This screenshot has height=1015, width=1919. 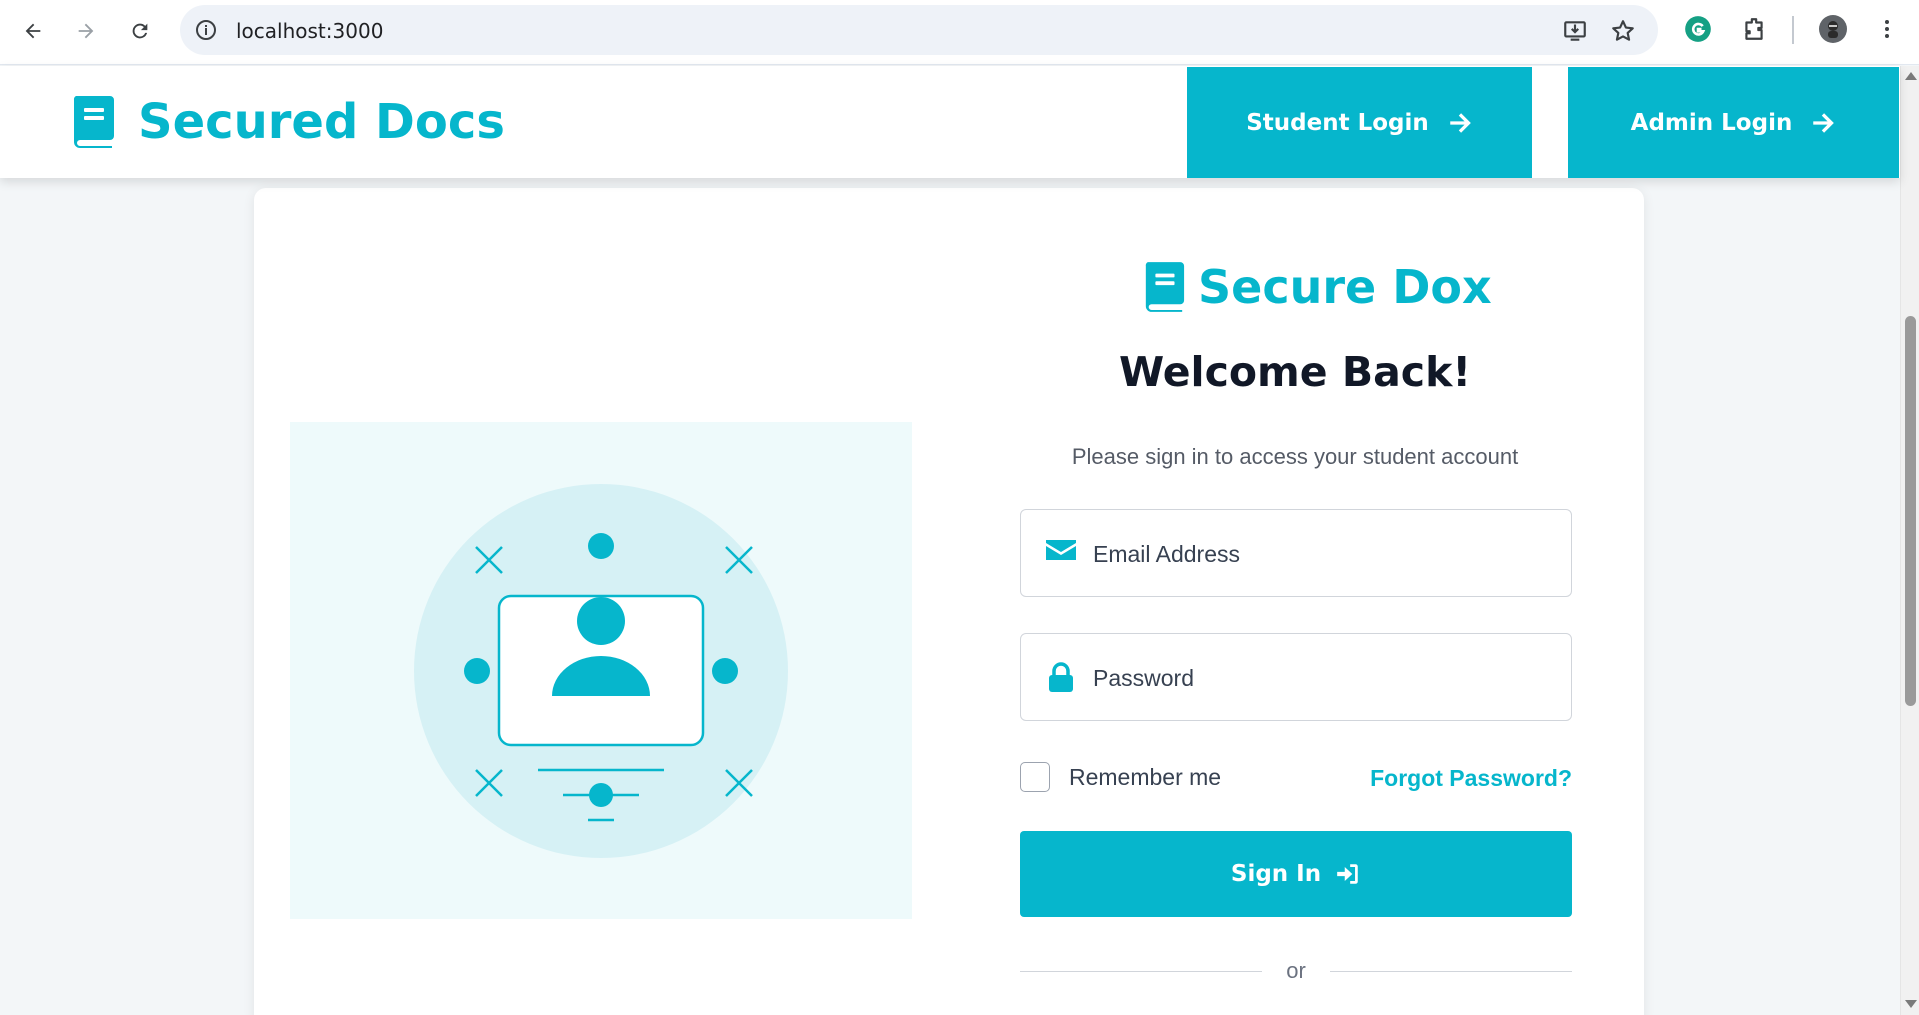 I want to click on install-app-icon, so click(x=1575, y=31).